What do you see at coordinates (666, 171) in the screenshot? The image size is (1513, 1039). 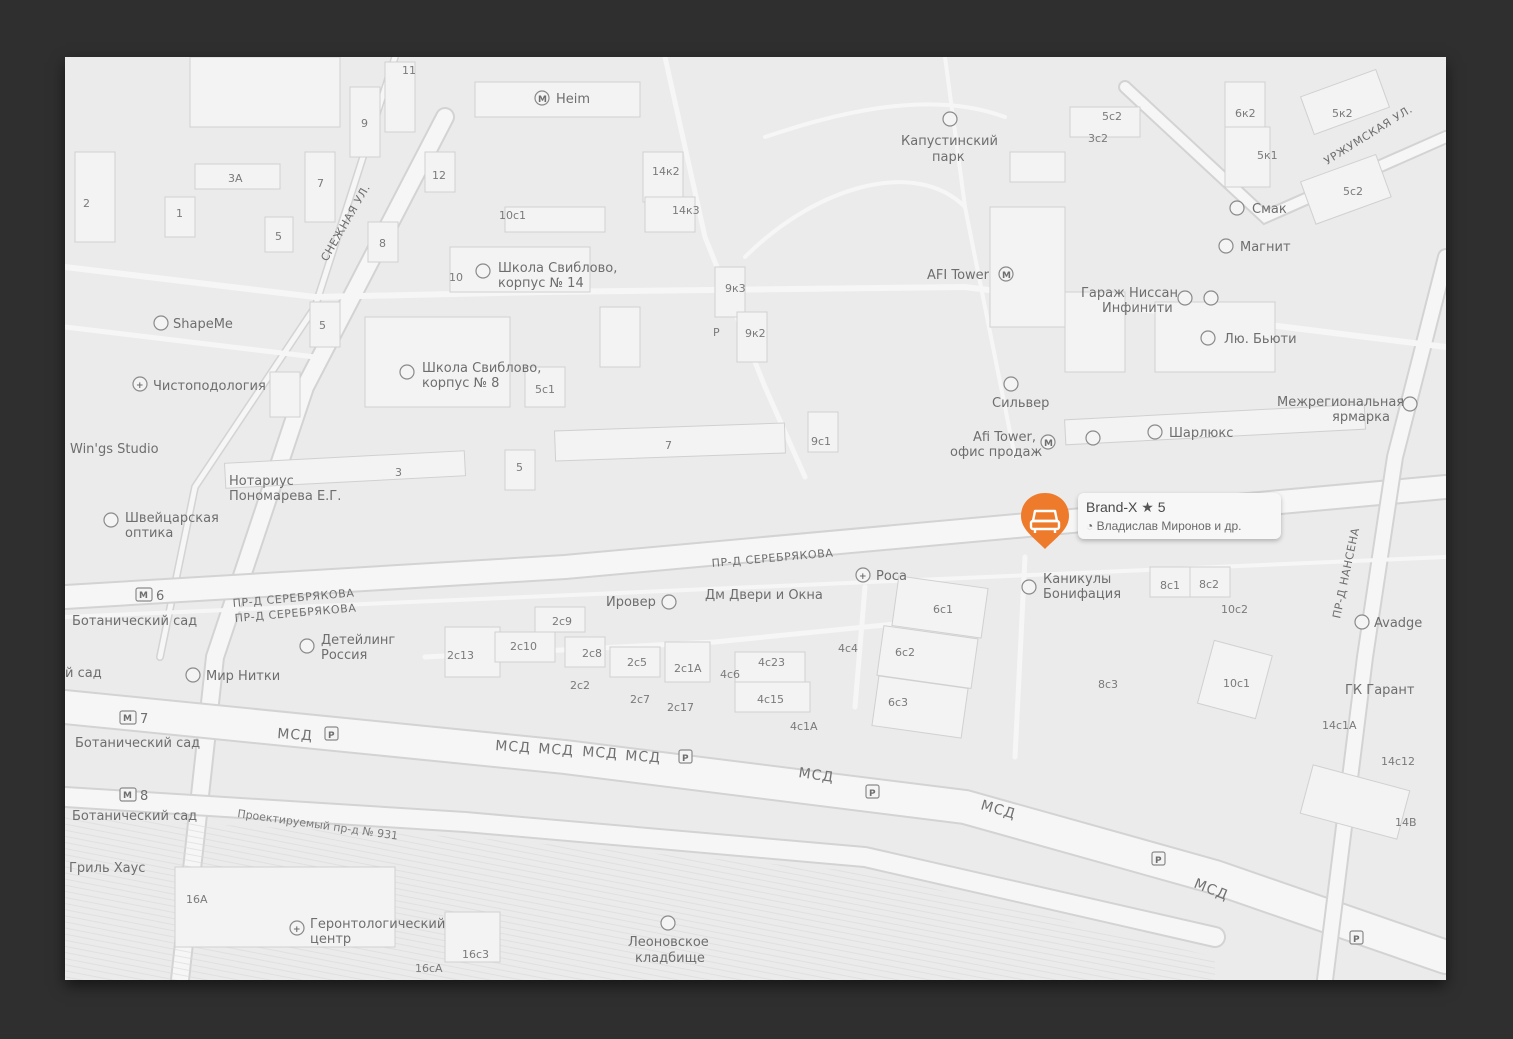 I see `svg-text: 14к2` at bounding box center [666, 171].